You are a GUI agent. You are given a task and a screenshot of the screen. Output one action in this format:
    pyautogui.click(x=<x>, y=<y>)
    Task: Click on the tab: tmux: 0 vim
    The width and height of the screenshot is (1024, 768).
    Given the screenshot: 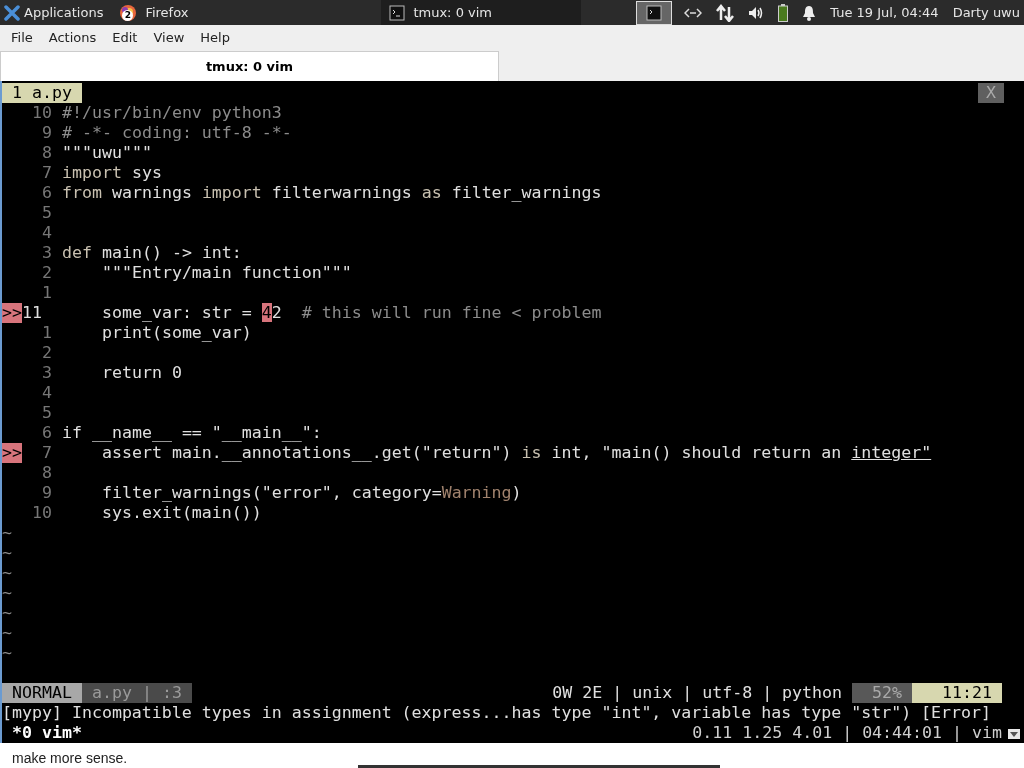 What is the action you would take?
    pyautogui.click(x=249, y=66)
    